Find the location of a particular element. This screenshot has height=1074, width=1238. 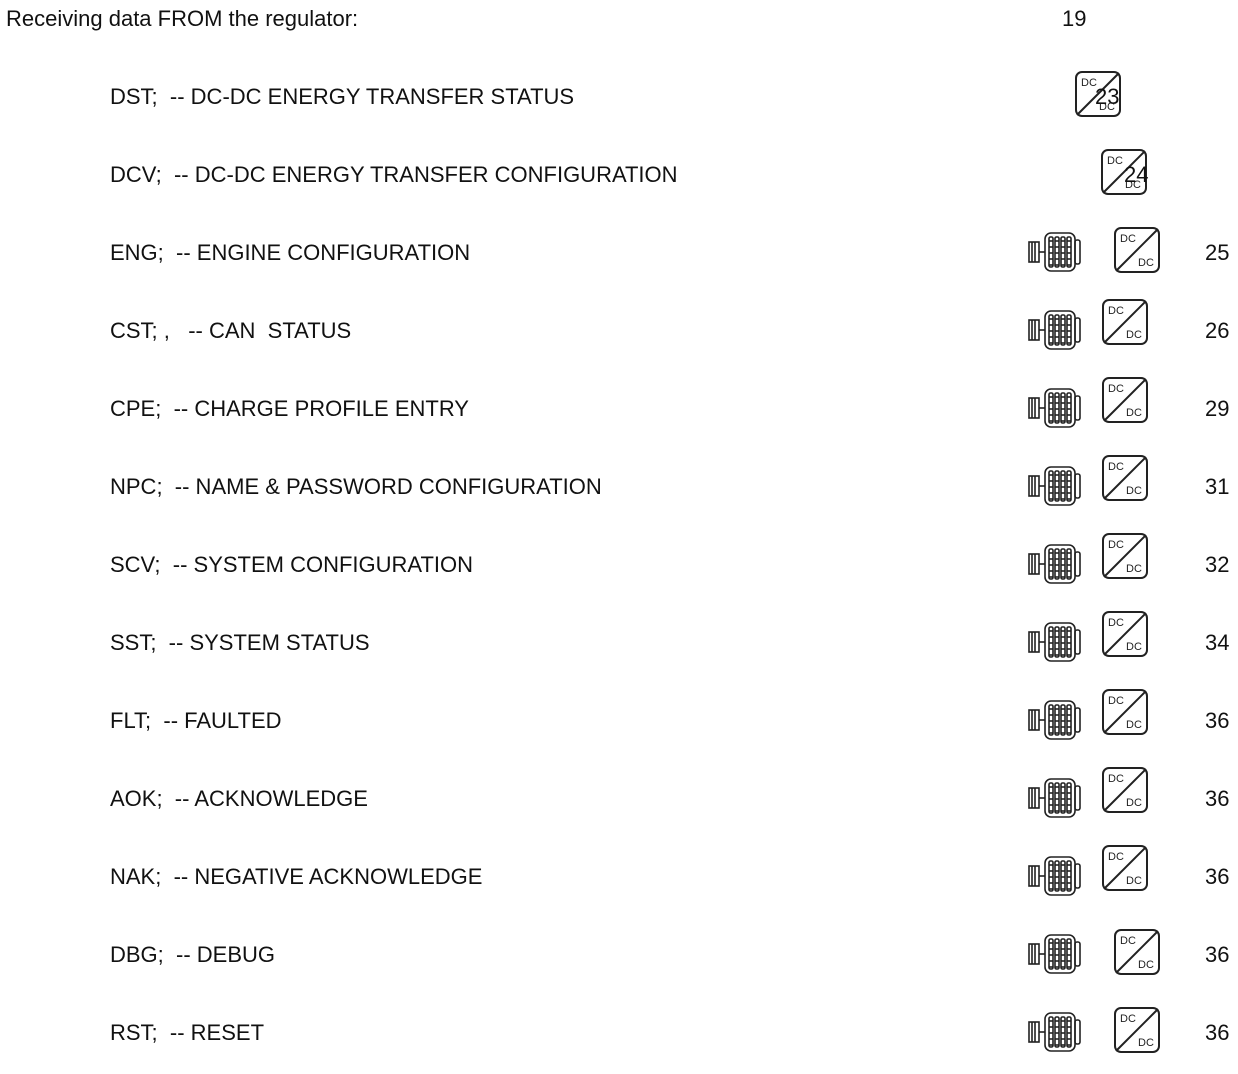

message-label: CPE; -- CHARGE PROFILE ENTRY is located at coordinates (289, 408).